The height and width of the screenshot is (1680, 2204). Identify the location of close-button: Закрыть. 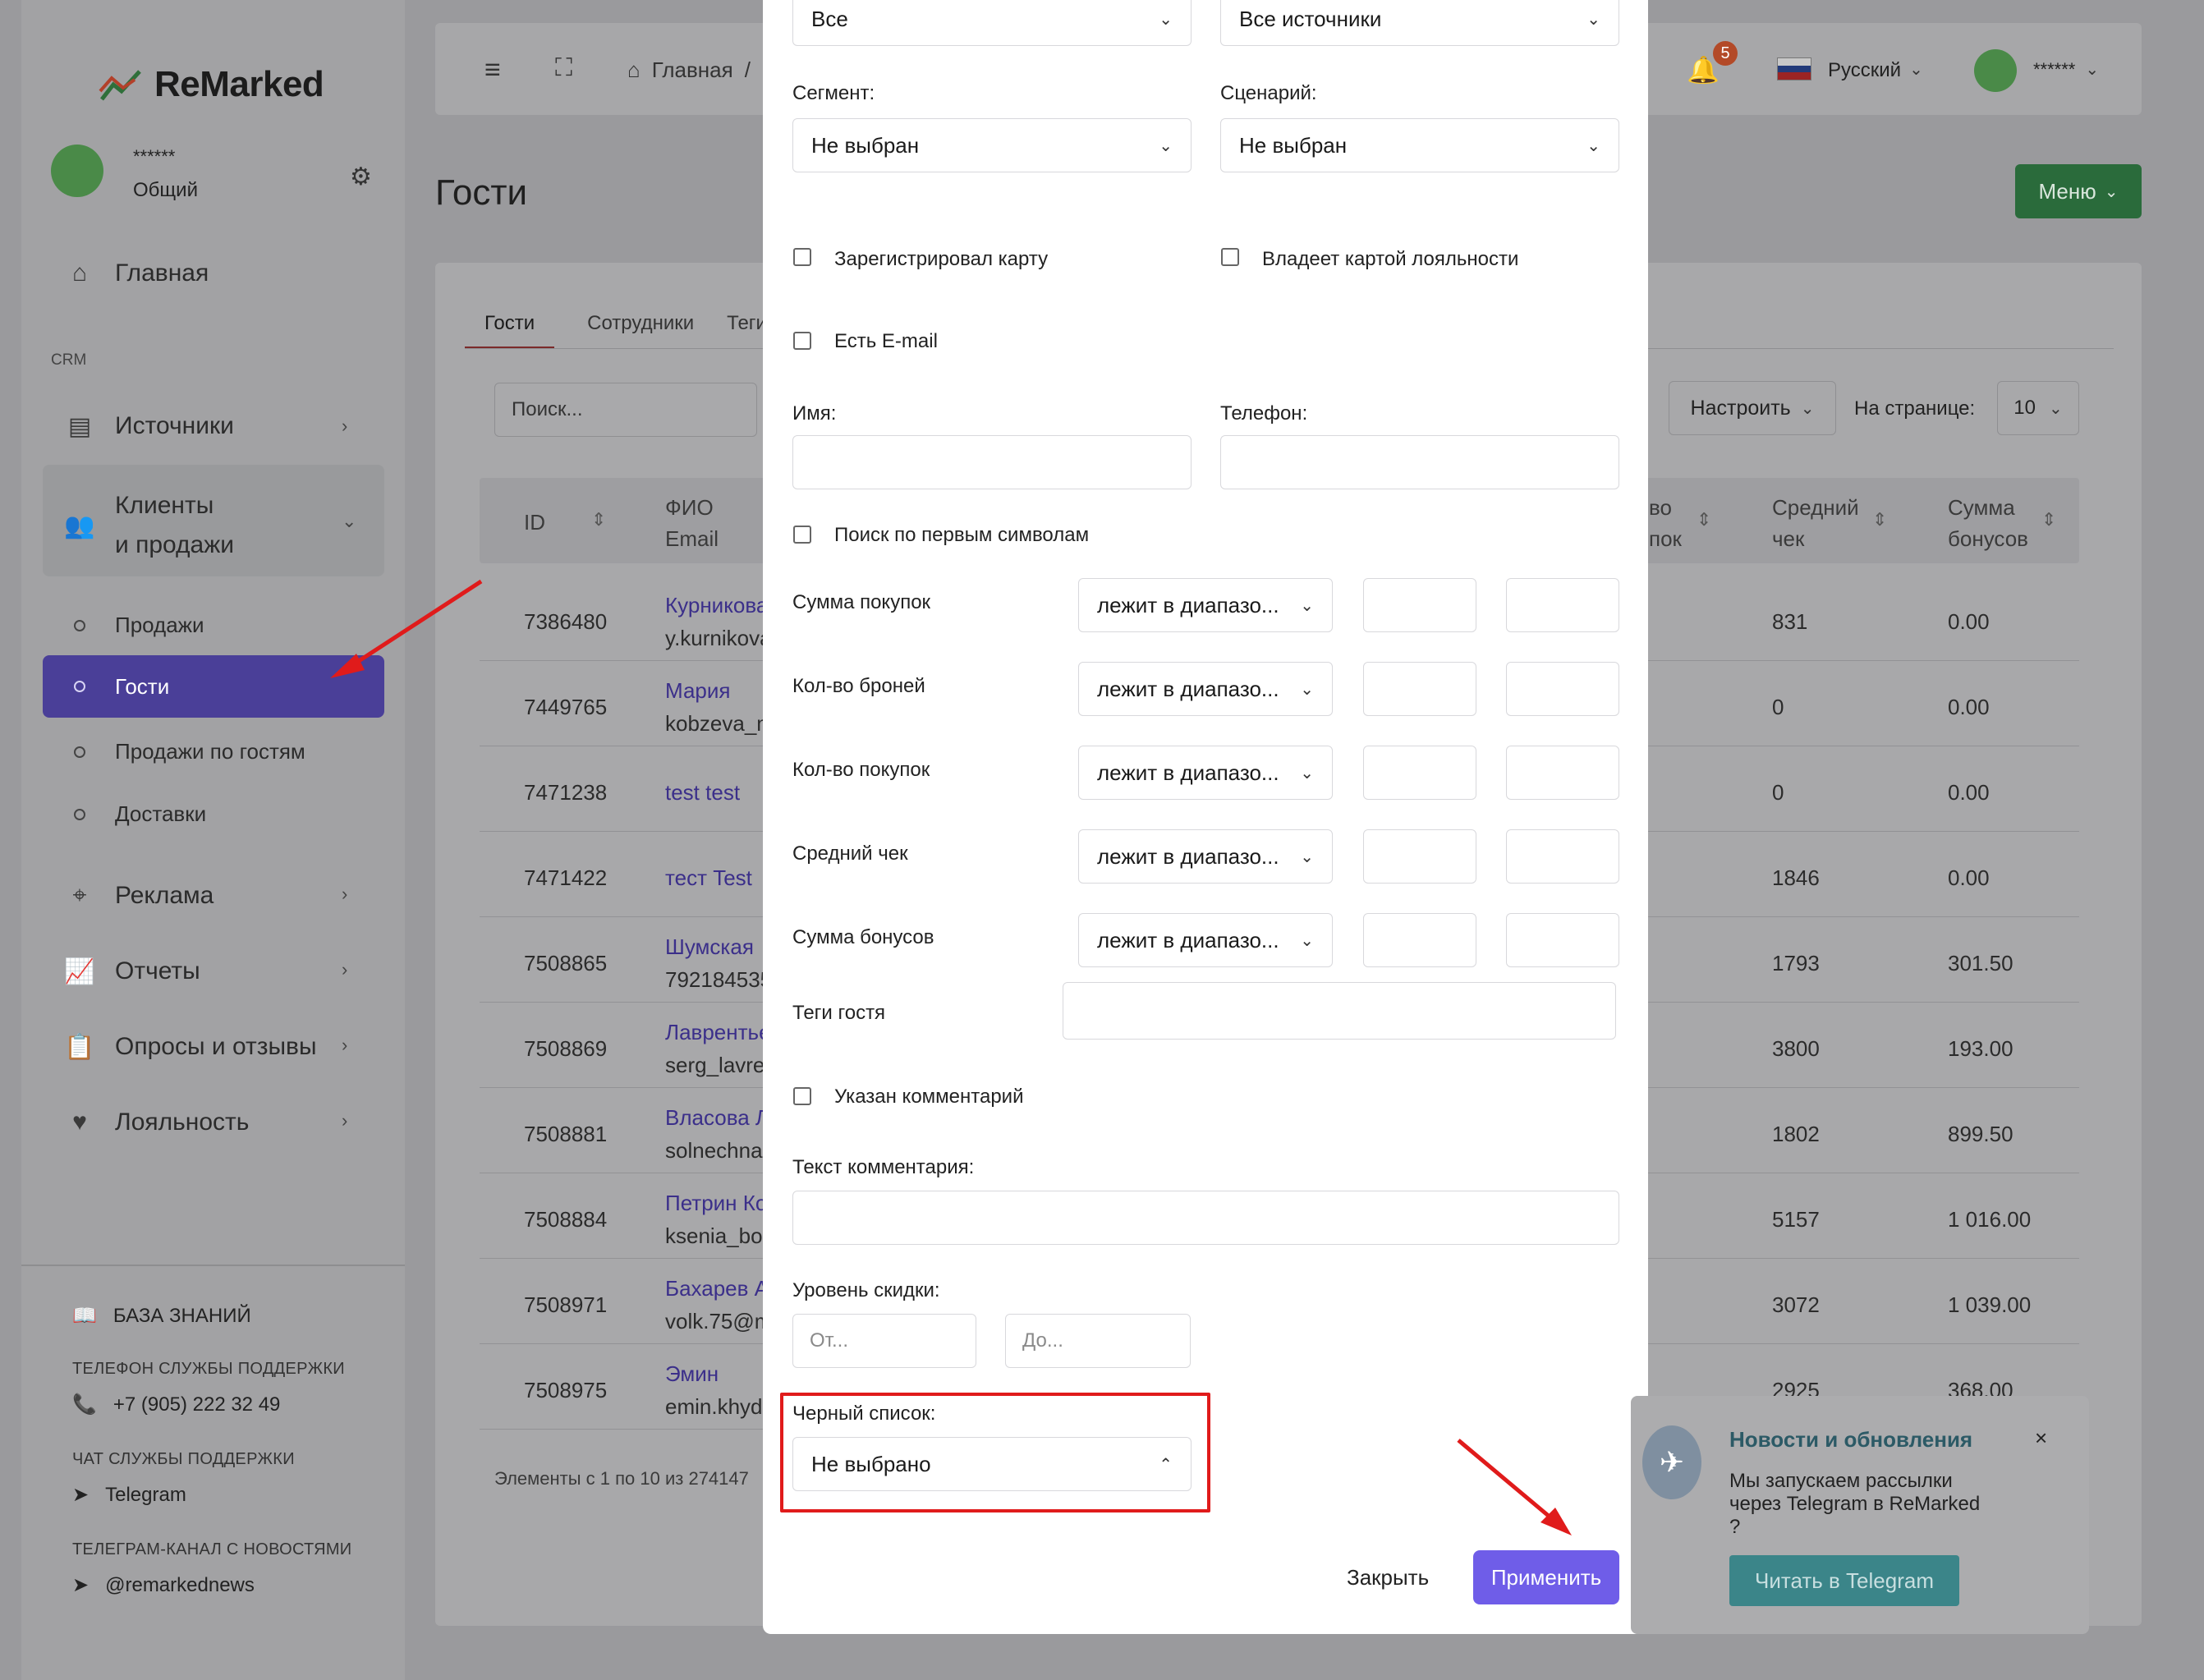
(1388, 1577).